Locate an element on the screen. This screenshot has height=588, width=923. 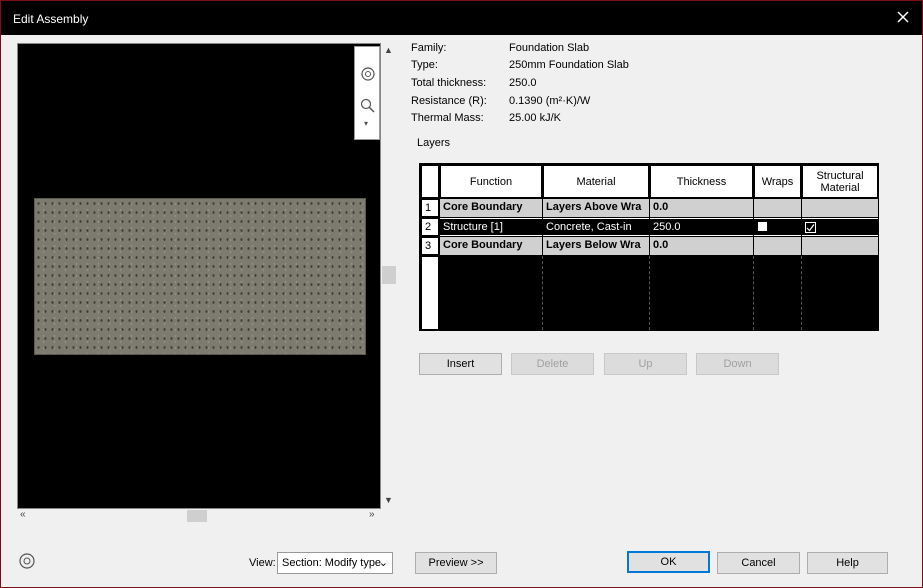
row-header-corner is located at coordinates (430, 181).